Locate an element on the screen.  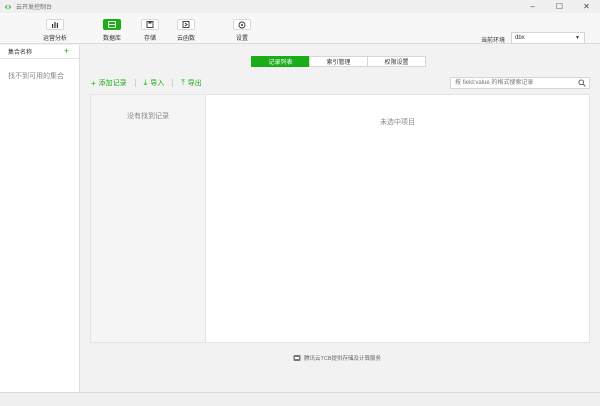
import-label: 导入 is located at coordinates (157, 83).